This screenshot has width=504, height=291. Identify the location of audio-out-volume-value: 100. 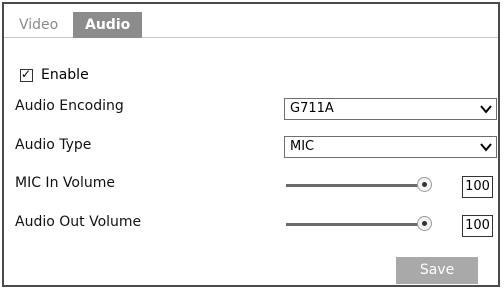
(477, 226).